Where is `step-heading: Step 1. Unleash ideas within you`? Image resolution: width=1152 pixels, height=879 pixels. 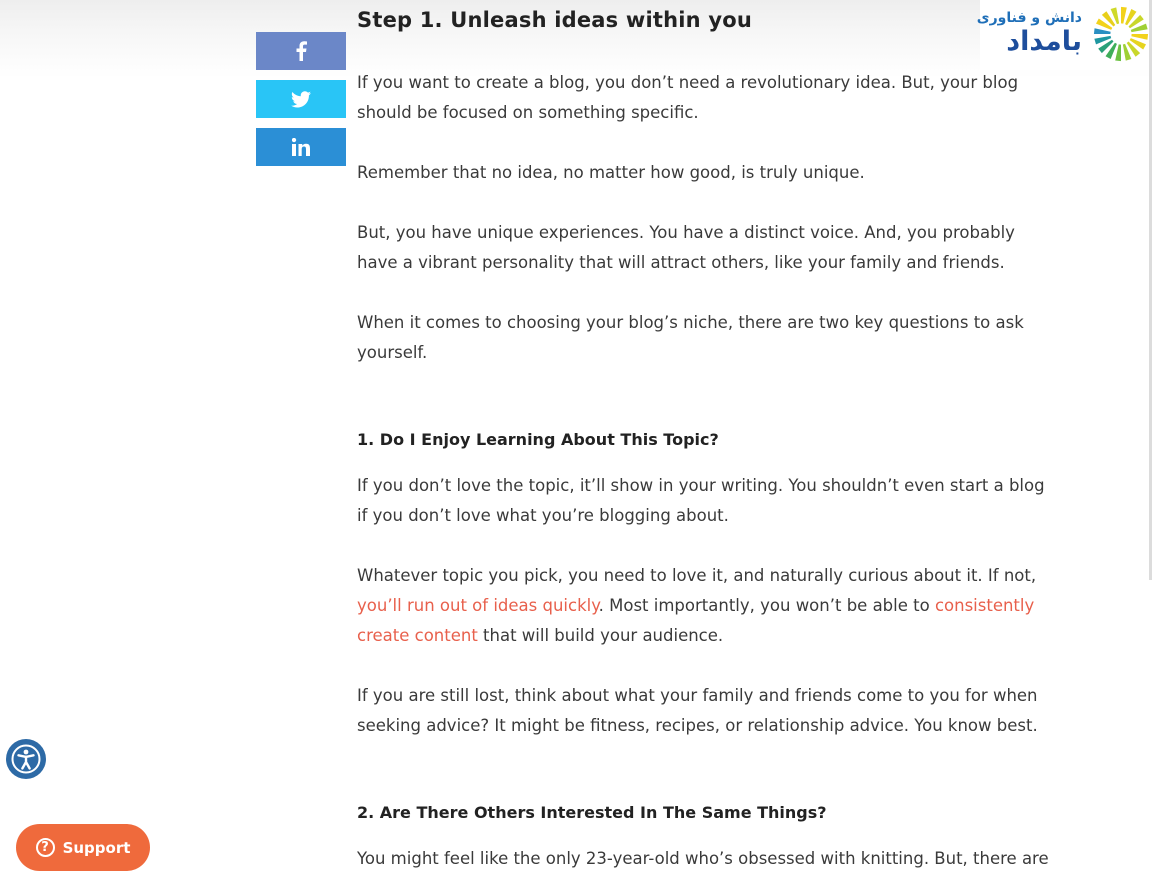
step-heading: Step 1. Unleash ideas within you is located at coordinates (554, 20).